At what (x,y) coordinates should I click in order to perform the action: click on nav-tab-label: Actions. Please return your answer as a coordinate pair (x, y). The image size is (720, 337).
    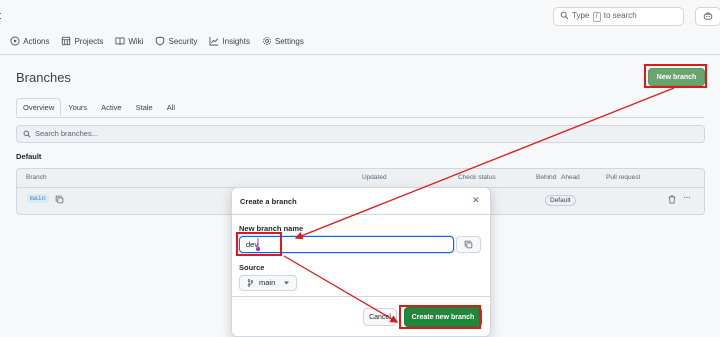
    Looking at the image, I should click on (36, 41).